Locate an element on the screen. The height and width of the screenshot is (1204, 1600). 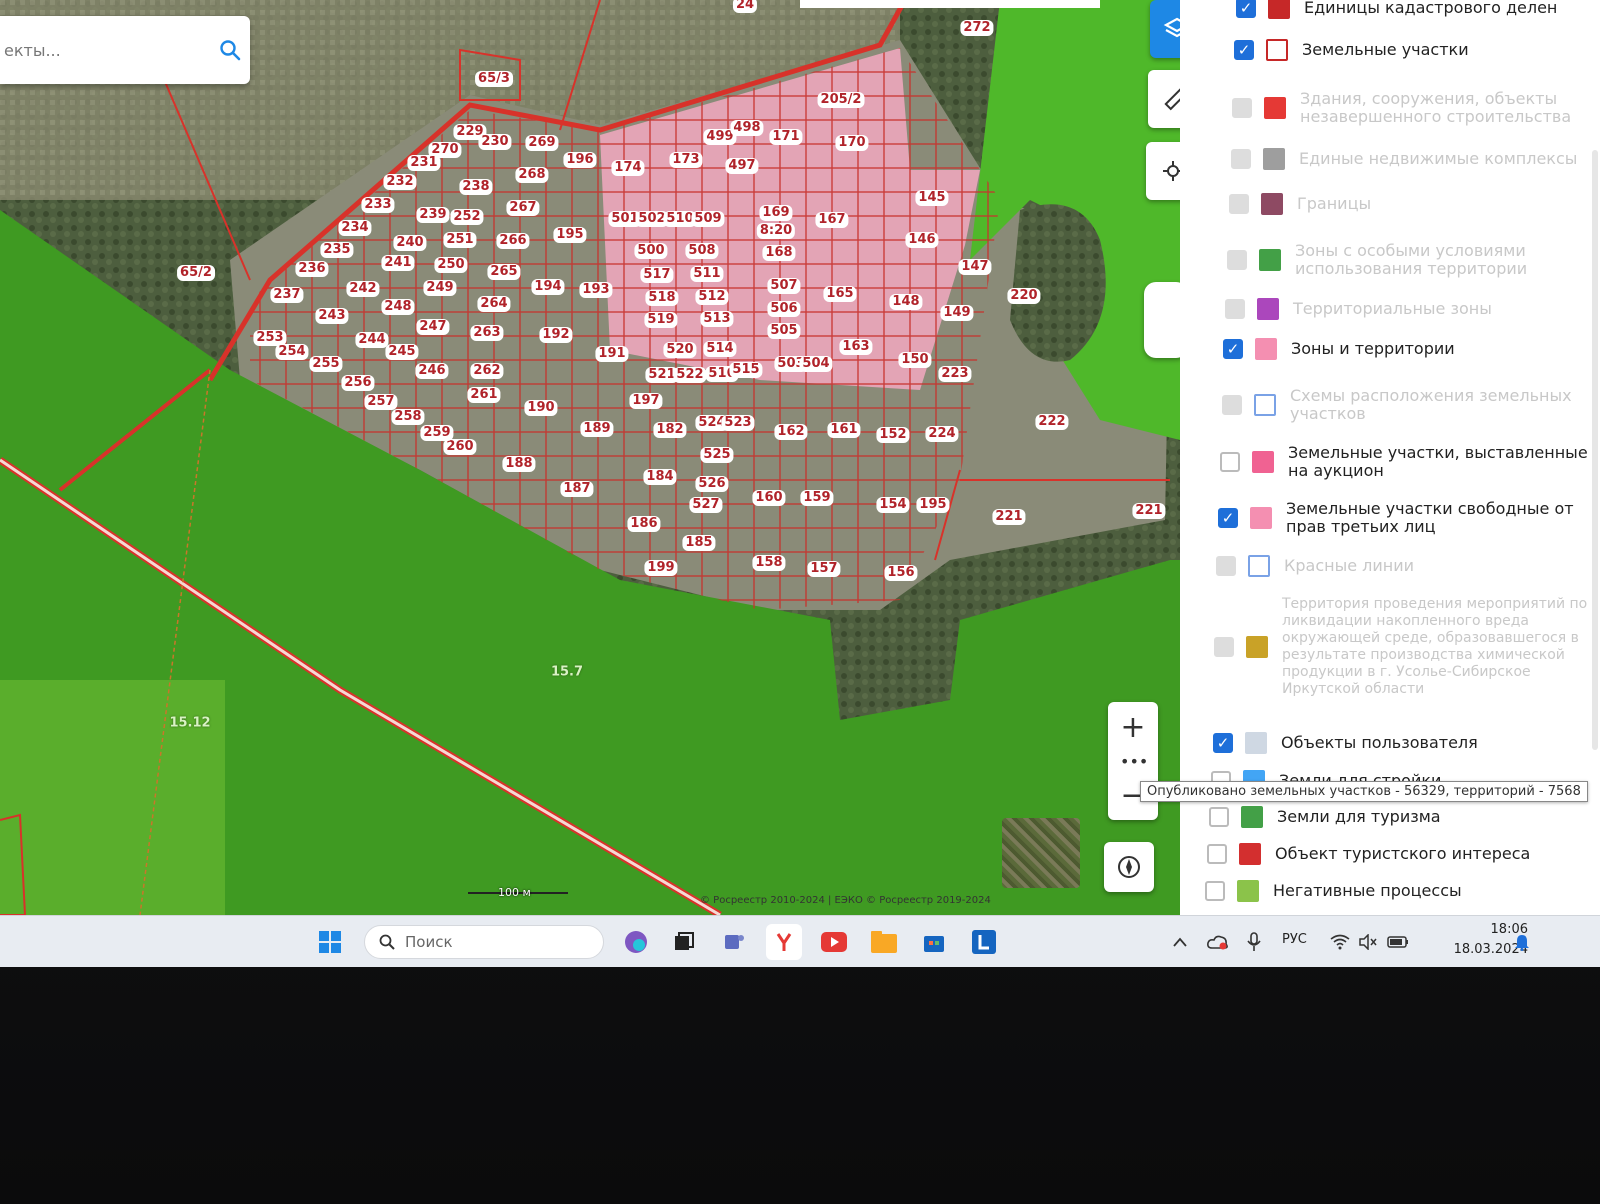
plot-number-label: 505 is located at coordinates (784, 331).